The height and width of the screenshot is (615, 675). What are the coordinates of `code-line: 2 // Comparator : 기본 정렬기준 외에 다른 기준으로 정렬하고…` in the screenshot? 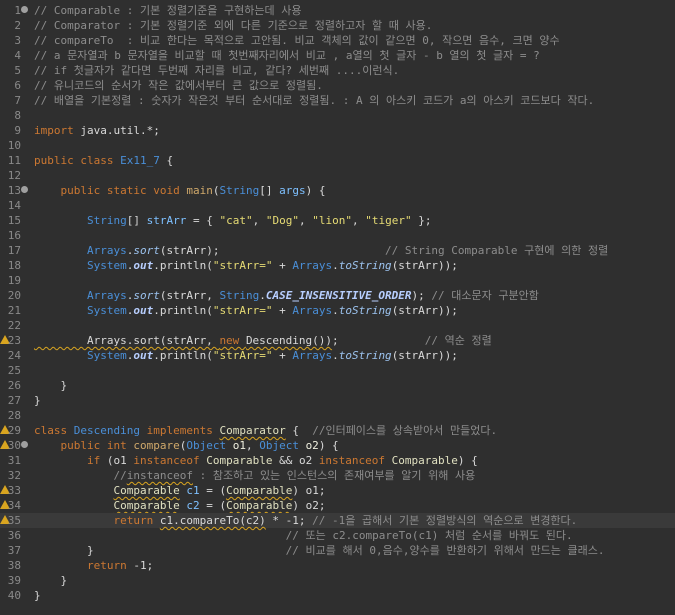 It's located at (337, 25).